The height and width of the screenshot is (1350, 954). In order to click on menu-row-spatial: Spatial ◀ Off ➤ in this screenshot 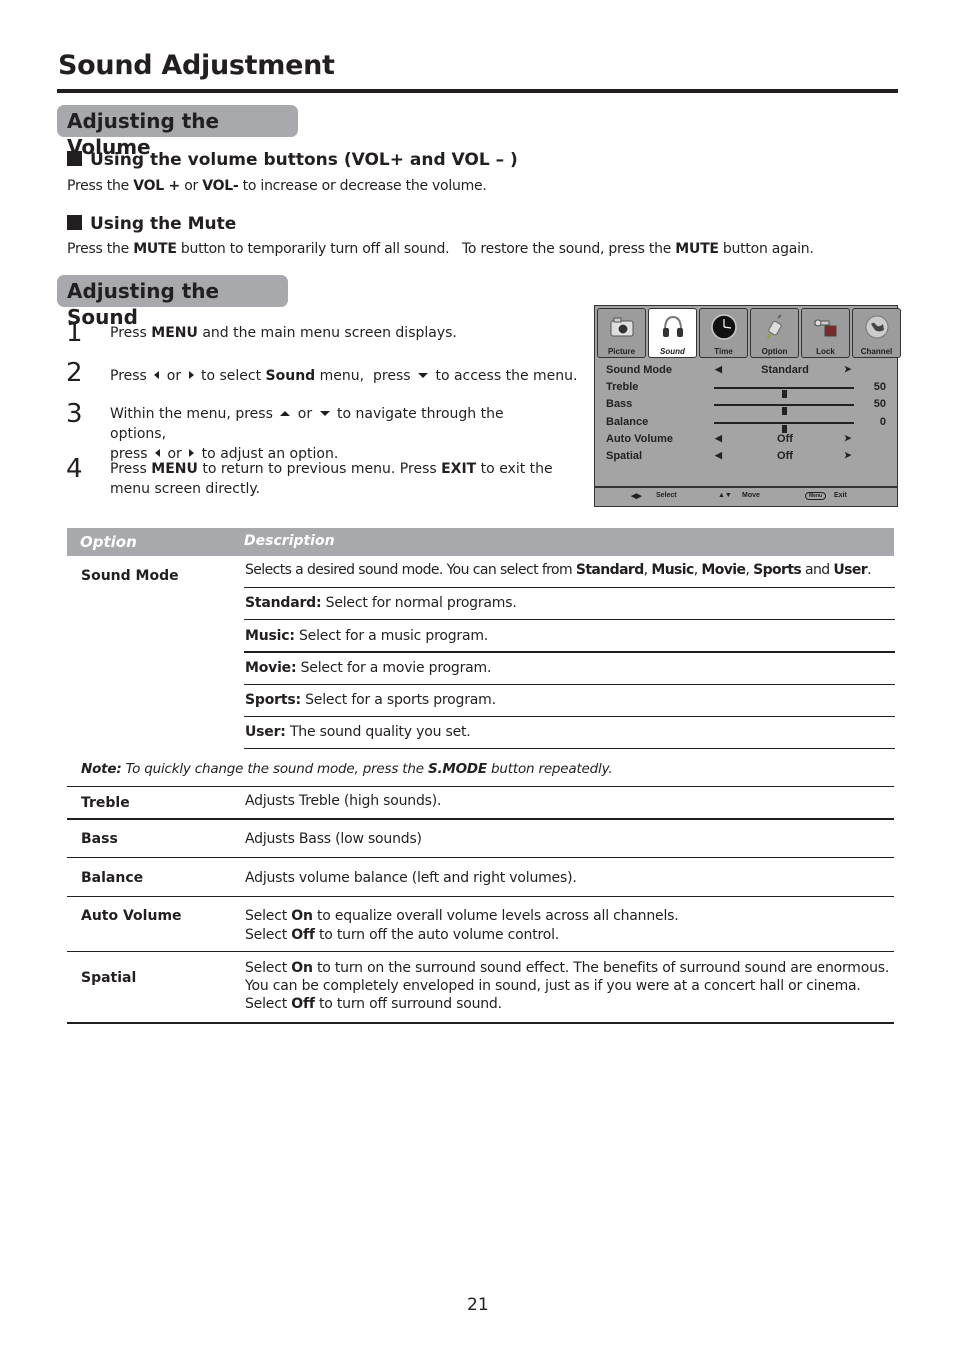, I will do `click(746, 458)`.